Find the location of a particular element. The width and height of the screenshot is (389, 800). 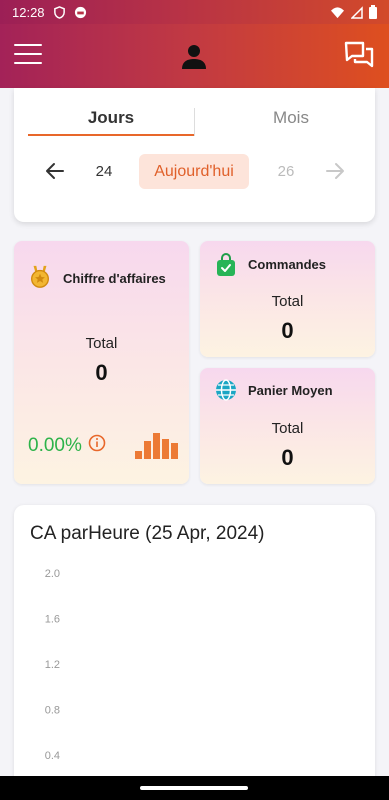

average-cart-title: Panier Moyen is located at coordinates (290, 390).